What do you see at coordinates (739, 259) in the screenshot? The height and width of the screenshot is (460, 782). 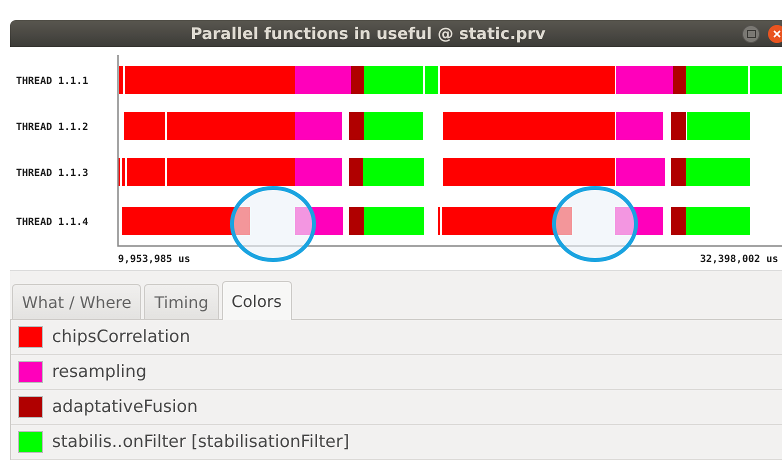 I see `end-time-label: 32,398,002 us` at bounding box center [739, 259].